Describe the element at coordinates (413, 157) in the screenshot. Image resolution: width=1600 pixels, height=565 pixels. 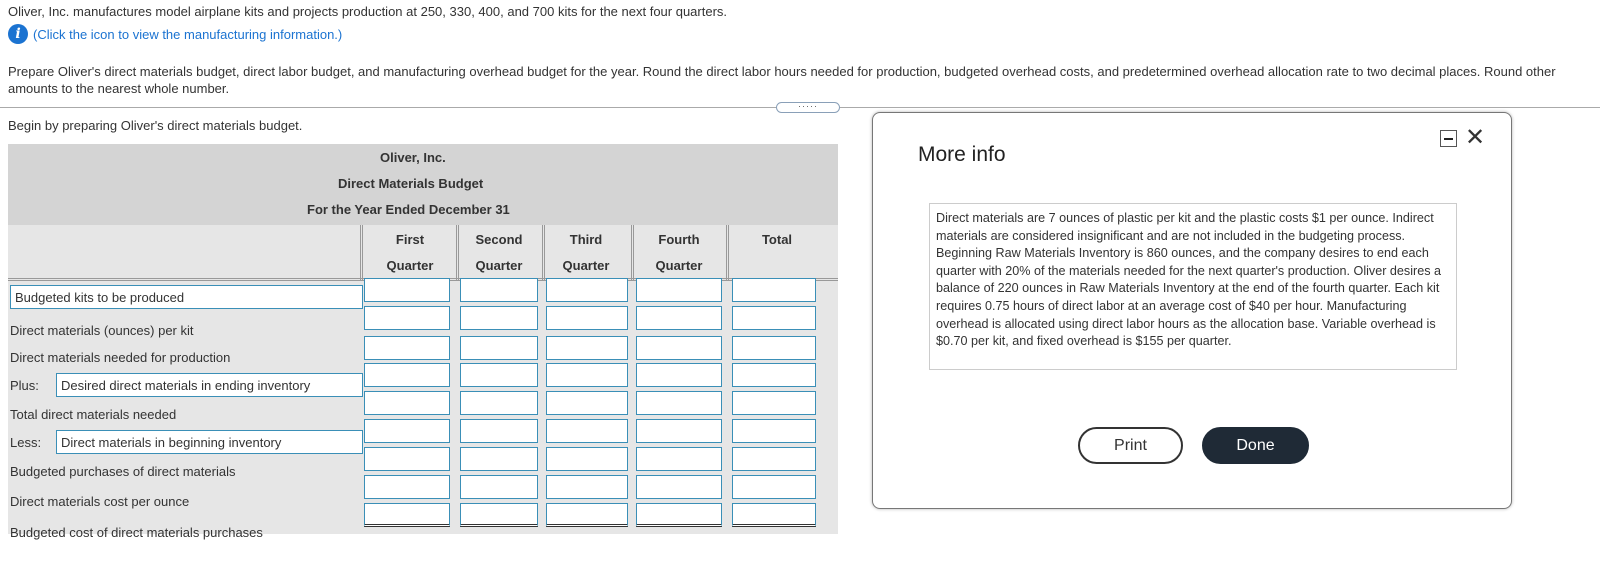
I see `company-name: Oliver, Inc.` at that location.